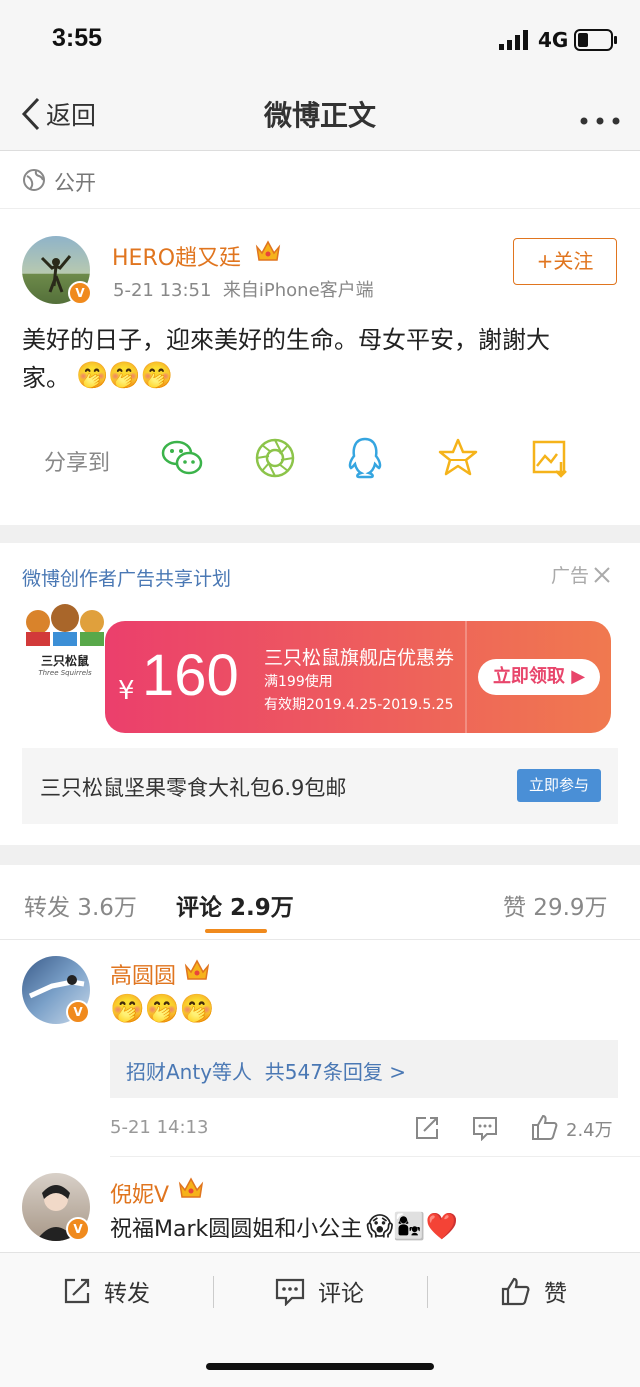 The image size is (640, 1387). I want to click on claim-label: 立即领取, so click(528, 676).